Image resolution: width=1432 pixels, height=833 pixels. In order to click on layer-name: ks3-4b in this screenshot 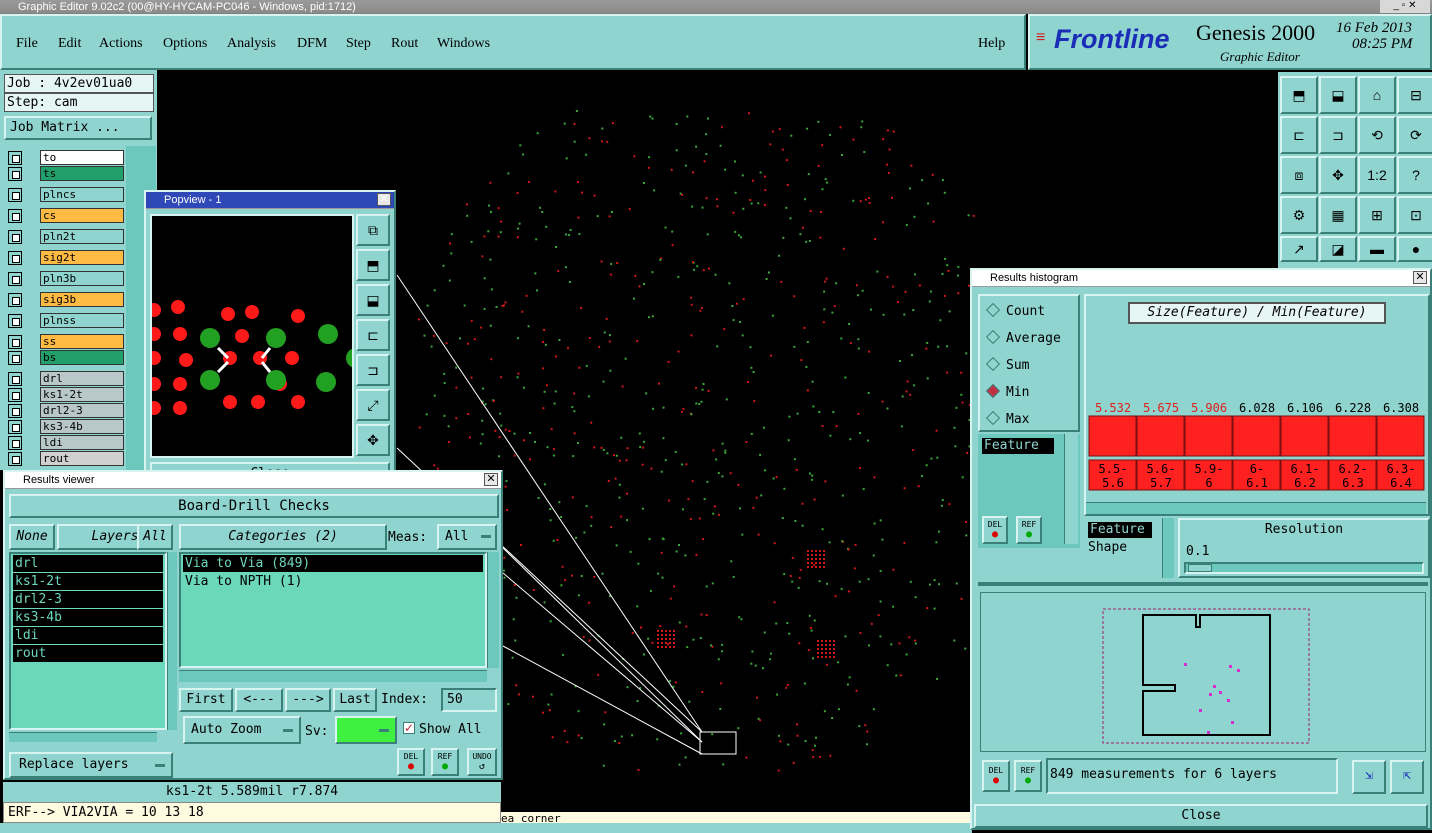, I will do `click(82, 426)`.